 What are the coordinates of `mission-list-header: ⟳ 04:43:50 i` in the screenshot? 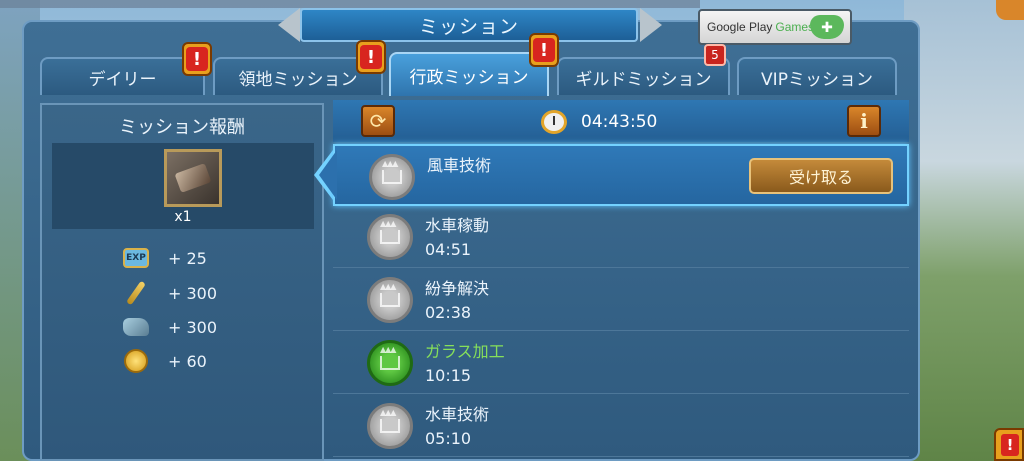 It's located at (621, 121).